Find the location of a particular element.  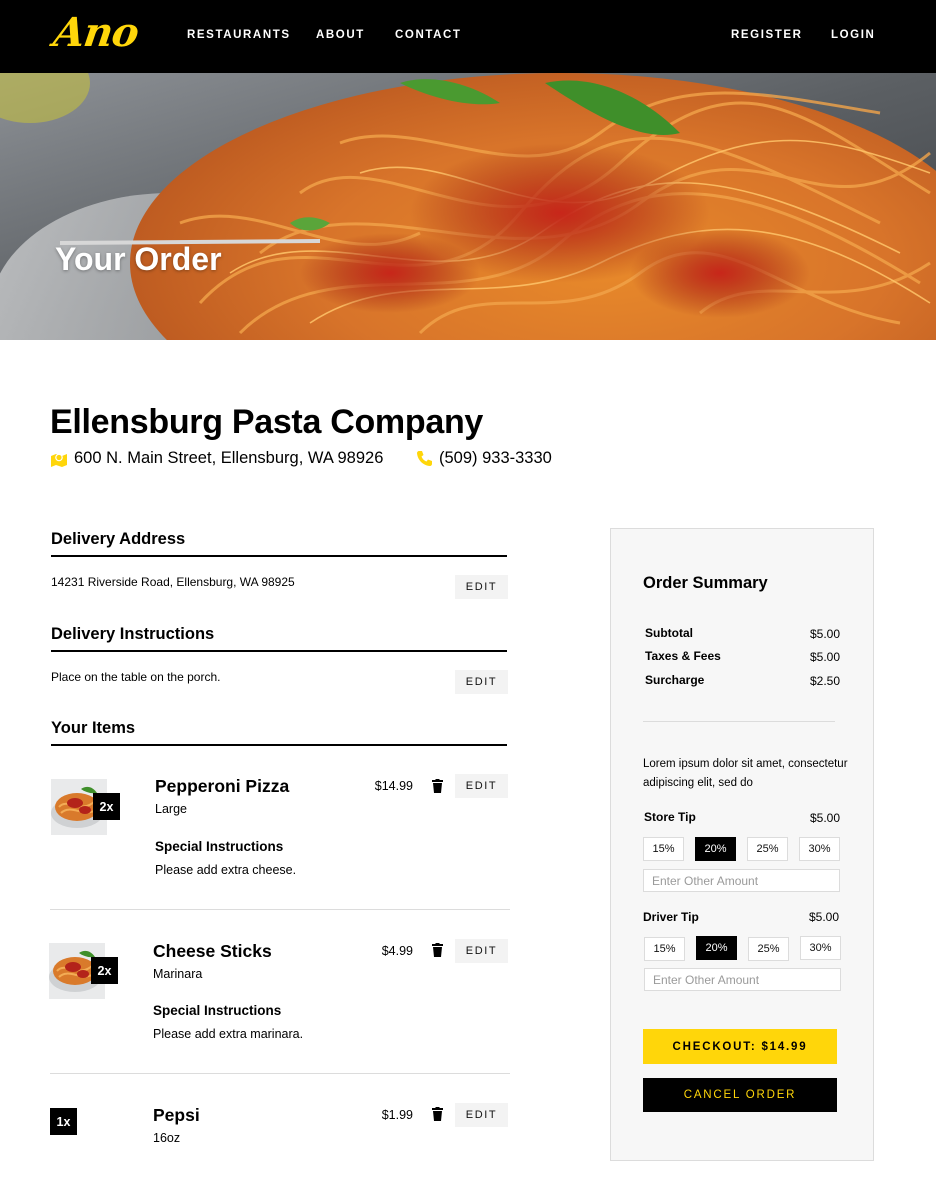

restaurant-phone-text: (509) 933-3330 is located at coordinates (495, 458).